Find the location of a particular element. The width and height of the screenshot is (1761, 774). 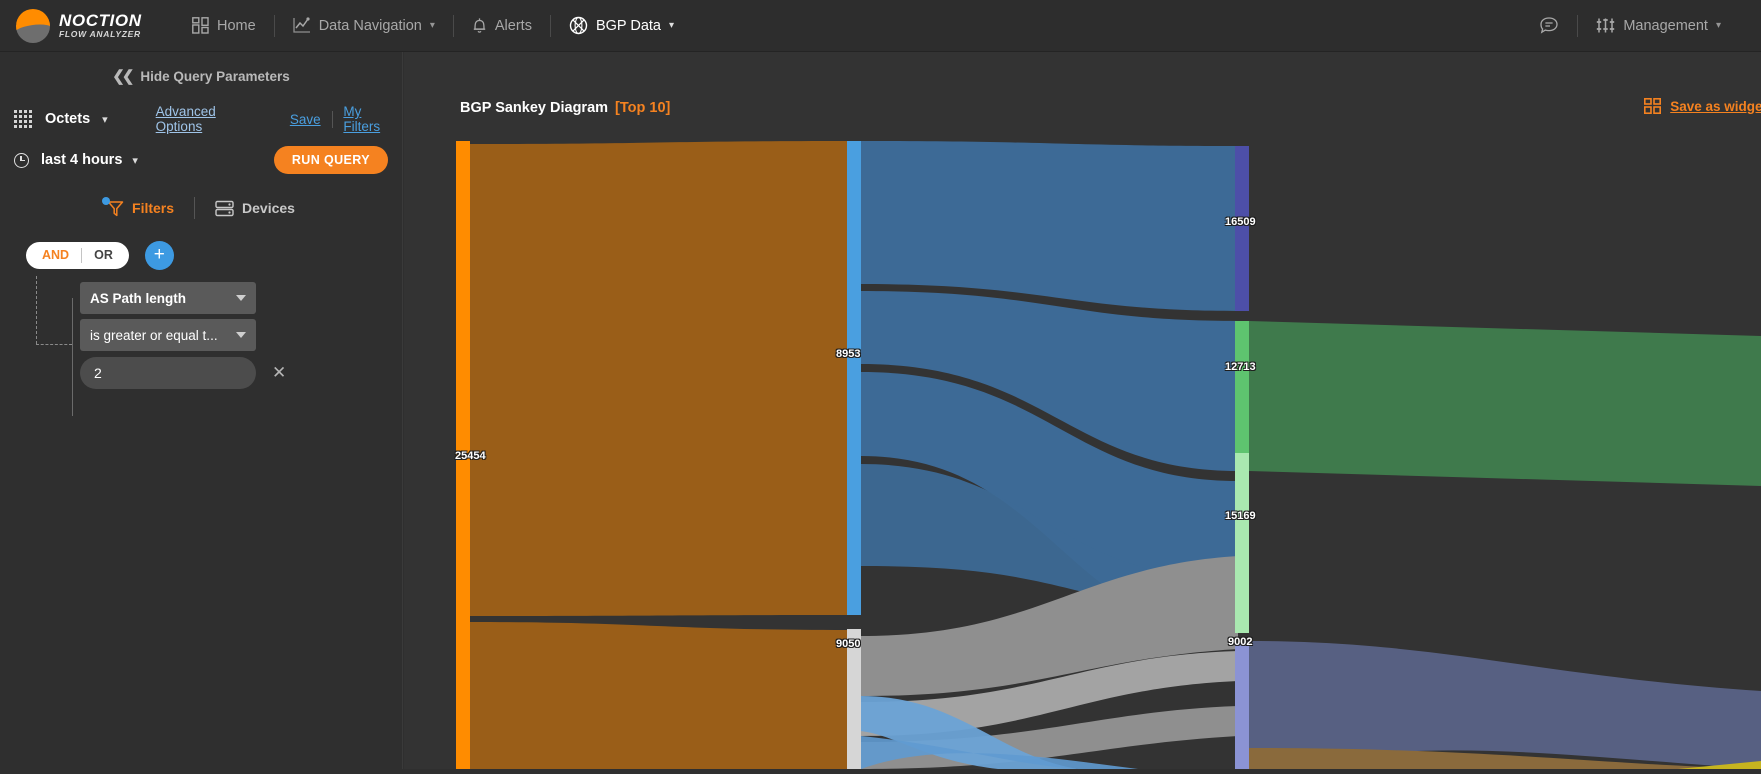

nav-item-data-navigation: Data Navigation ▾ is located at coordinates (364, 26).